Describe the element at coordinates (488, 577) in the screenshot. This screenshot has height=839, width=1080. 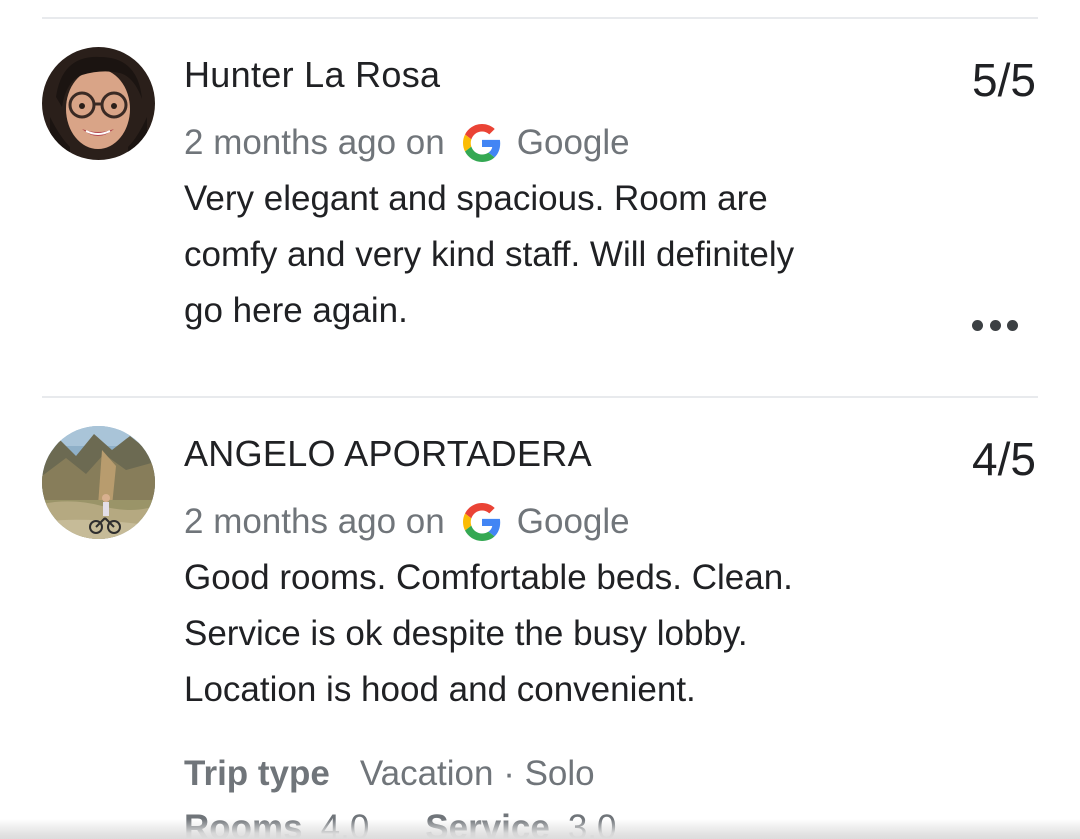
I see `review-text-line: Good rooms. Comfortable beds. Clean.` at that location.